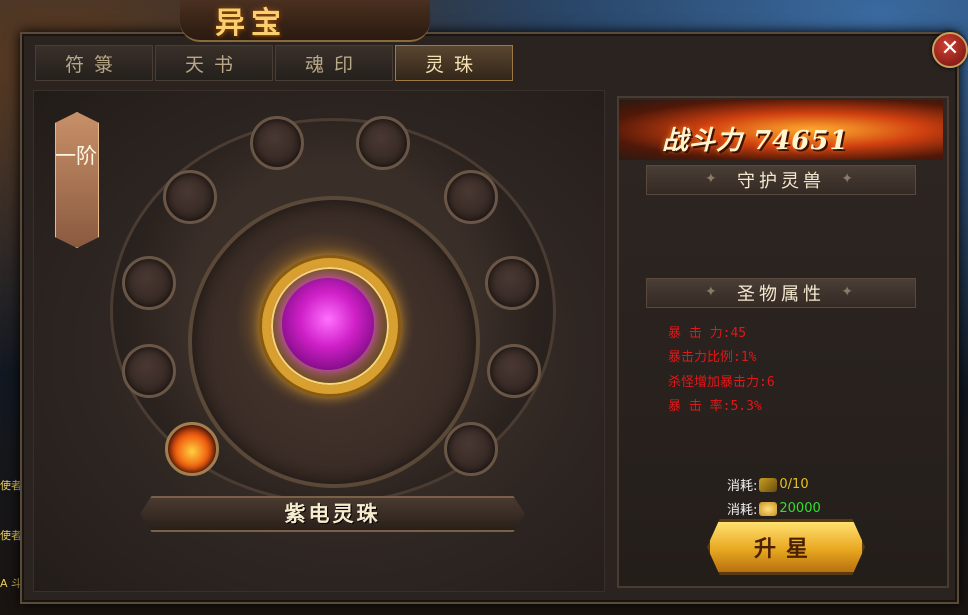  What do you see at coordinates (794, 484) in the screenshot?
I see `material-cost-value: 0/10` at bounding box center [794, 484].